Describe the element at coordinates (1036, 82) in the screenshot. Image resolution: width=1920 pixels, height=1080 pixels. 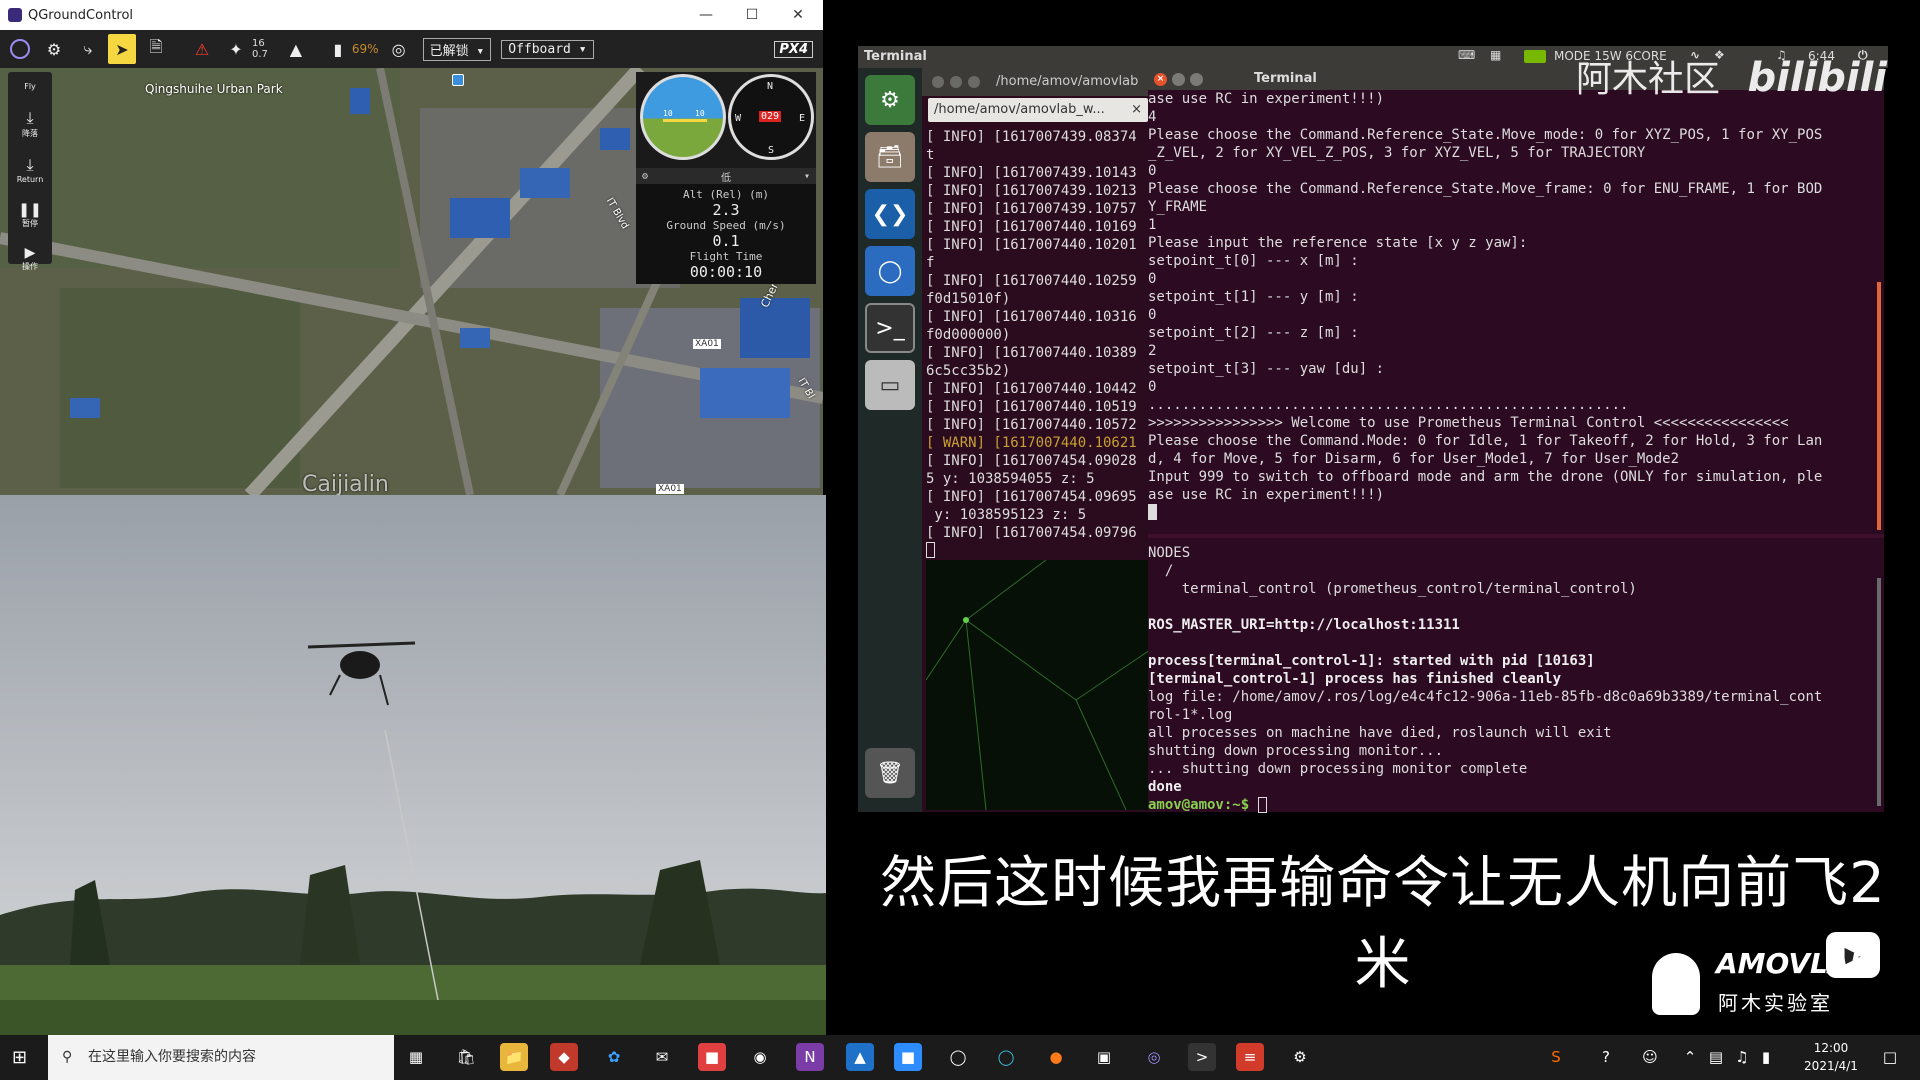
I see `bg-terminal-titlebar: /home/amov/amovlab` at that location.